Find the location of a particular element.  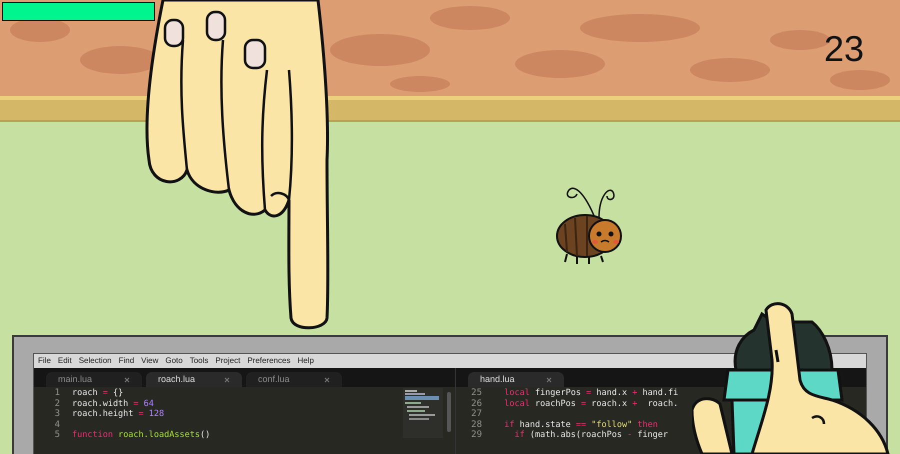

menu-item: Goto is located at coordinates (174, 361).